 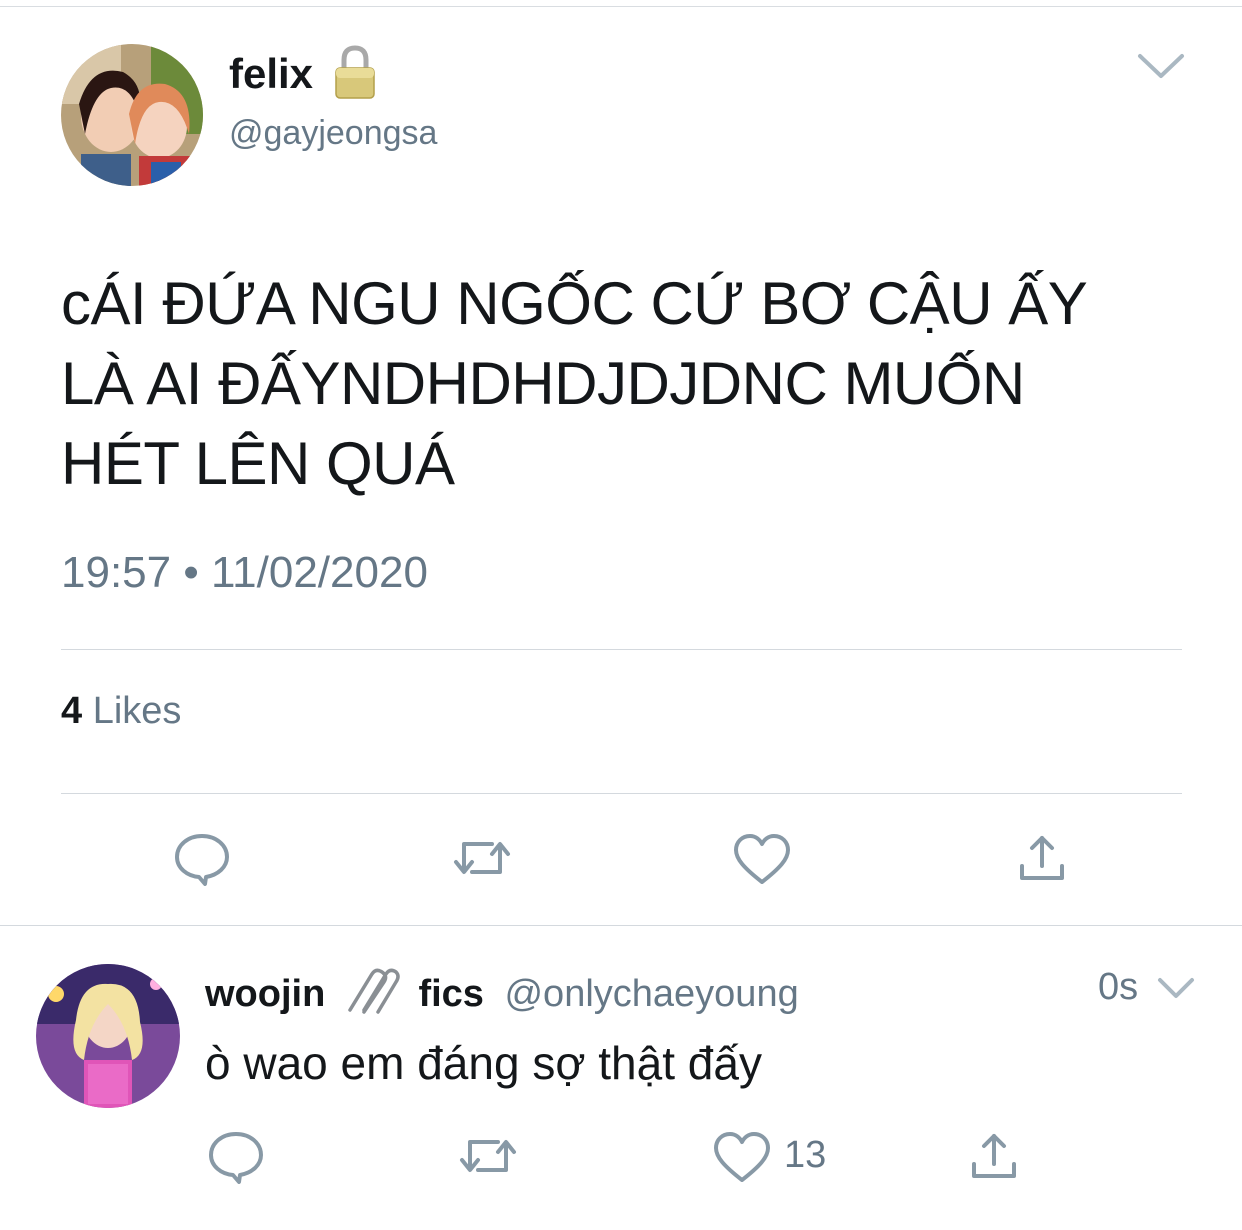 What do you see at coordinates (244, 572) in the screenshot?
I see `tweet-timestamp: 19:57 • 11/02/2020` at bounding box center [244, 572].